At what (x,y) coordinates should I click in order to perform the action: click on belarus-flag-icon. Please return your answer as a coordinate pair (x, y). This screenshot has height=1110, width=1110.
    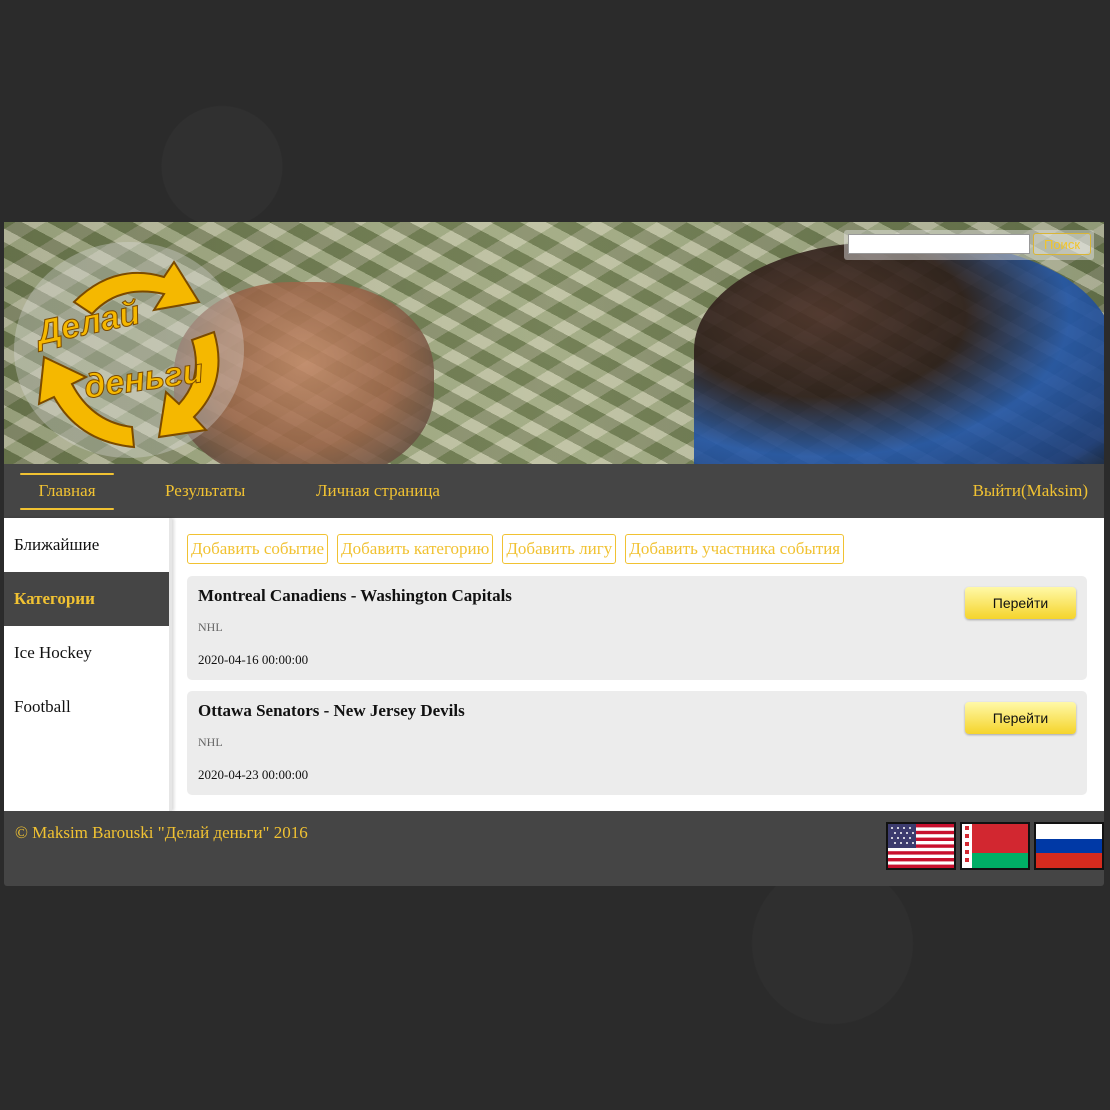
    Looking at the image, I should click on (995, 846).